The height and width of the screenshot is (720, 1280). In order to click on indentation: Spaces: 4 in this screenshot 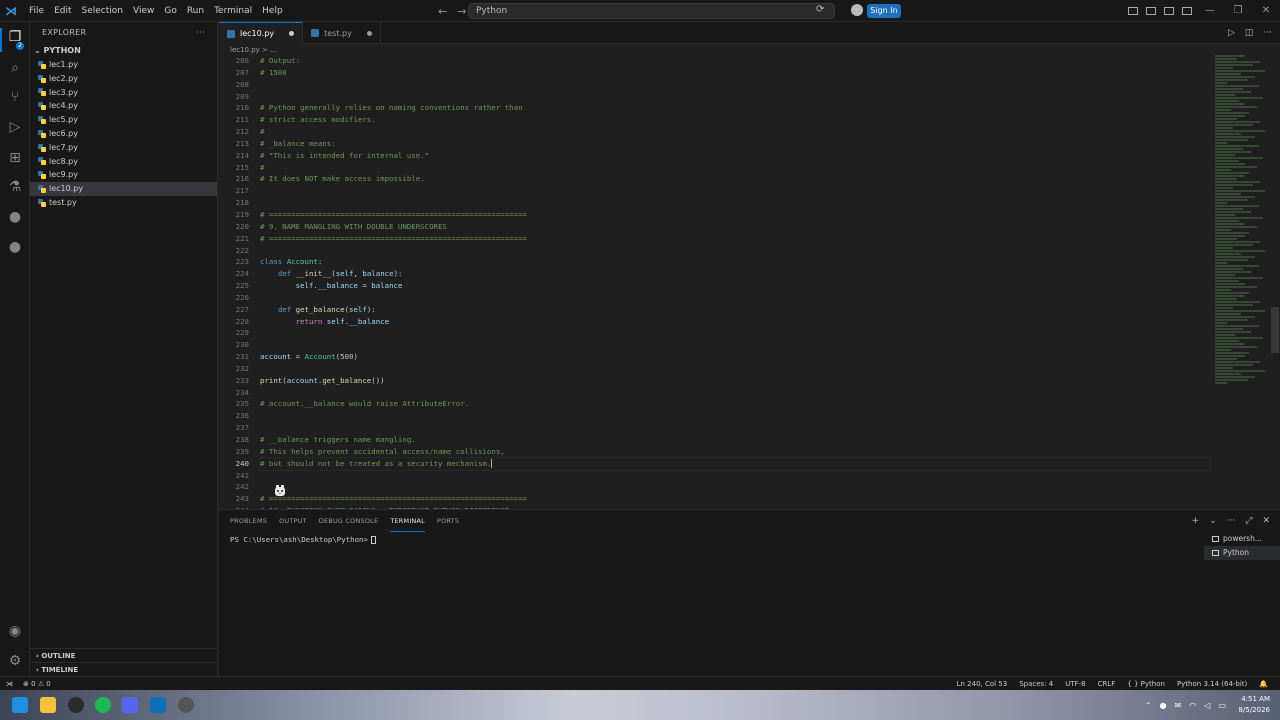, I will do `click(1036, 684)`.